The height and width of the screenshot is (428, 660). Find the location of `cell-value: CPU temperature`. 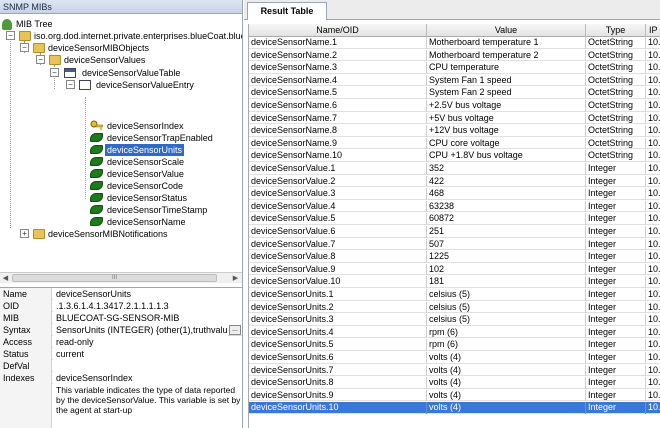

cell-value: CPU temperature is located at coordinates (506, 68).